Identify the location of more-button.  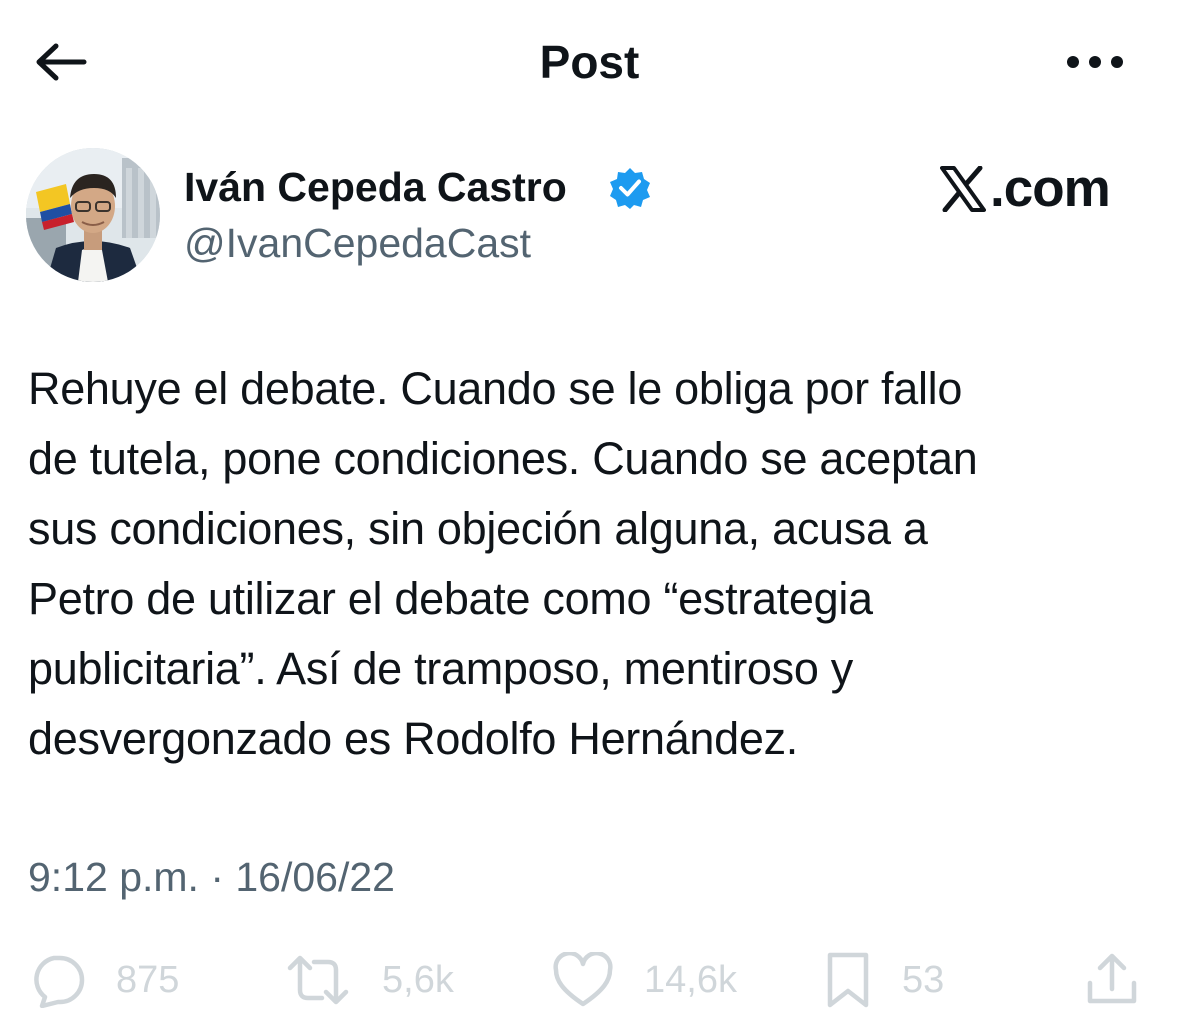
(1095, 62).